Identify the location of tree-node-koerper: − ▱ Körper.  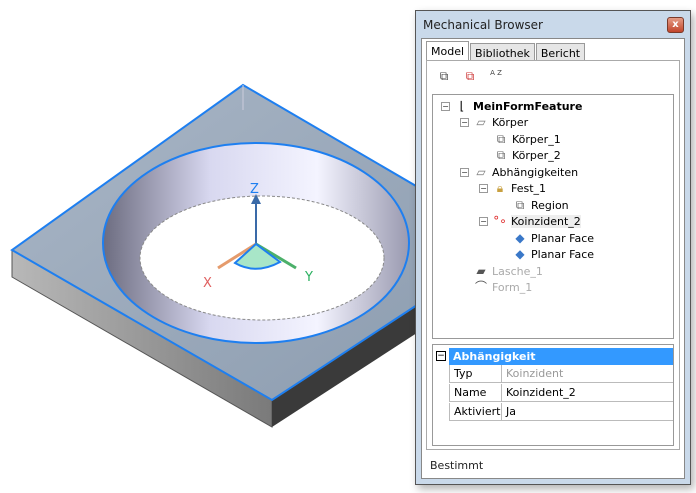
(494, 122).